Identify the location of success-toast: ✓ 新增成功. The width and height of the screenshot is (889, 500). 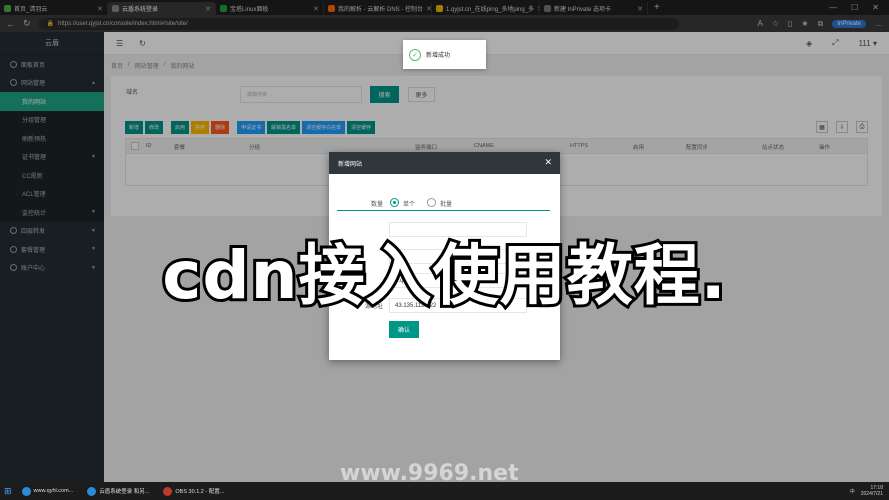
(444, 54).